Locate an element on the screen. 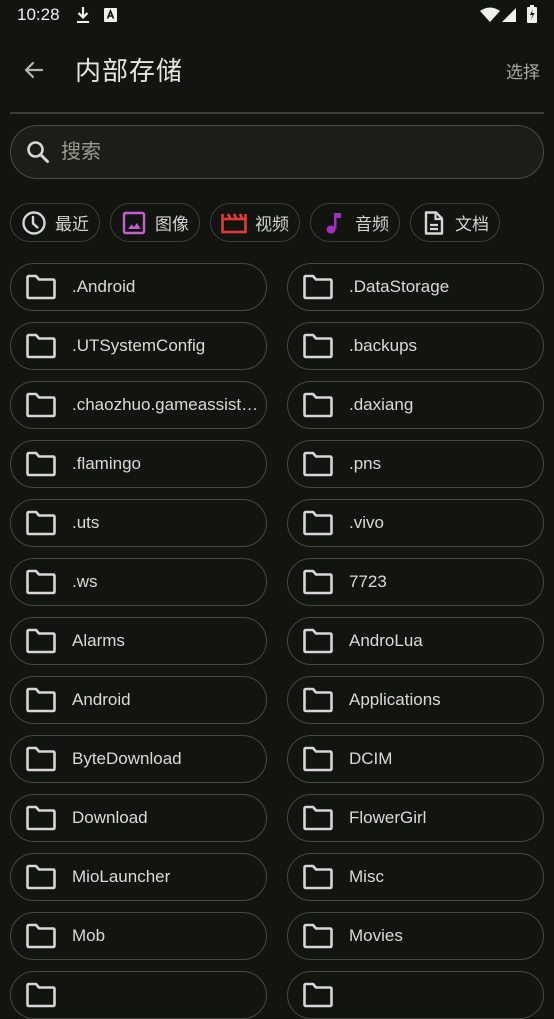 The image size is (554, 1019). folder-name: AndroLua is located at coordinates (386, 640).